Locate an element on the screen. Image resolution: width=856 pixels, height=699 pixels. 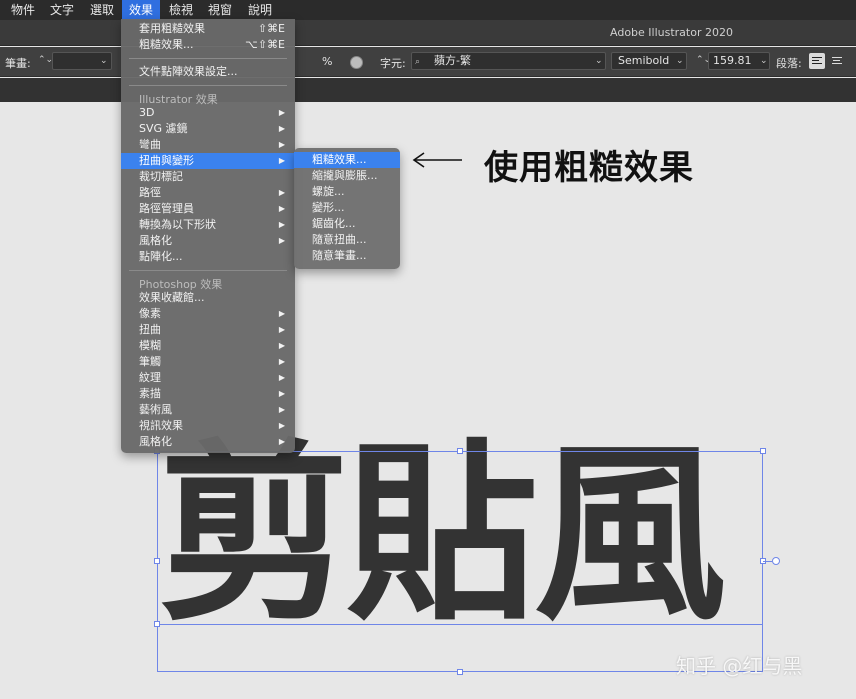
menu-item-label: 藝術風 is located at coordinates (155, 409).